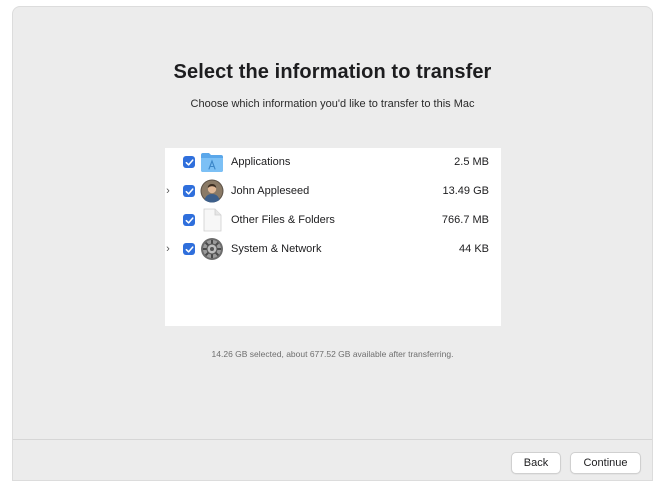  What do you see at coordinates (212, 162) in the screenshot?
I see `applications-folder-icon` at bounding box center [212, 162].